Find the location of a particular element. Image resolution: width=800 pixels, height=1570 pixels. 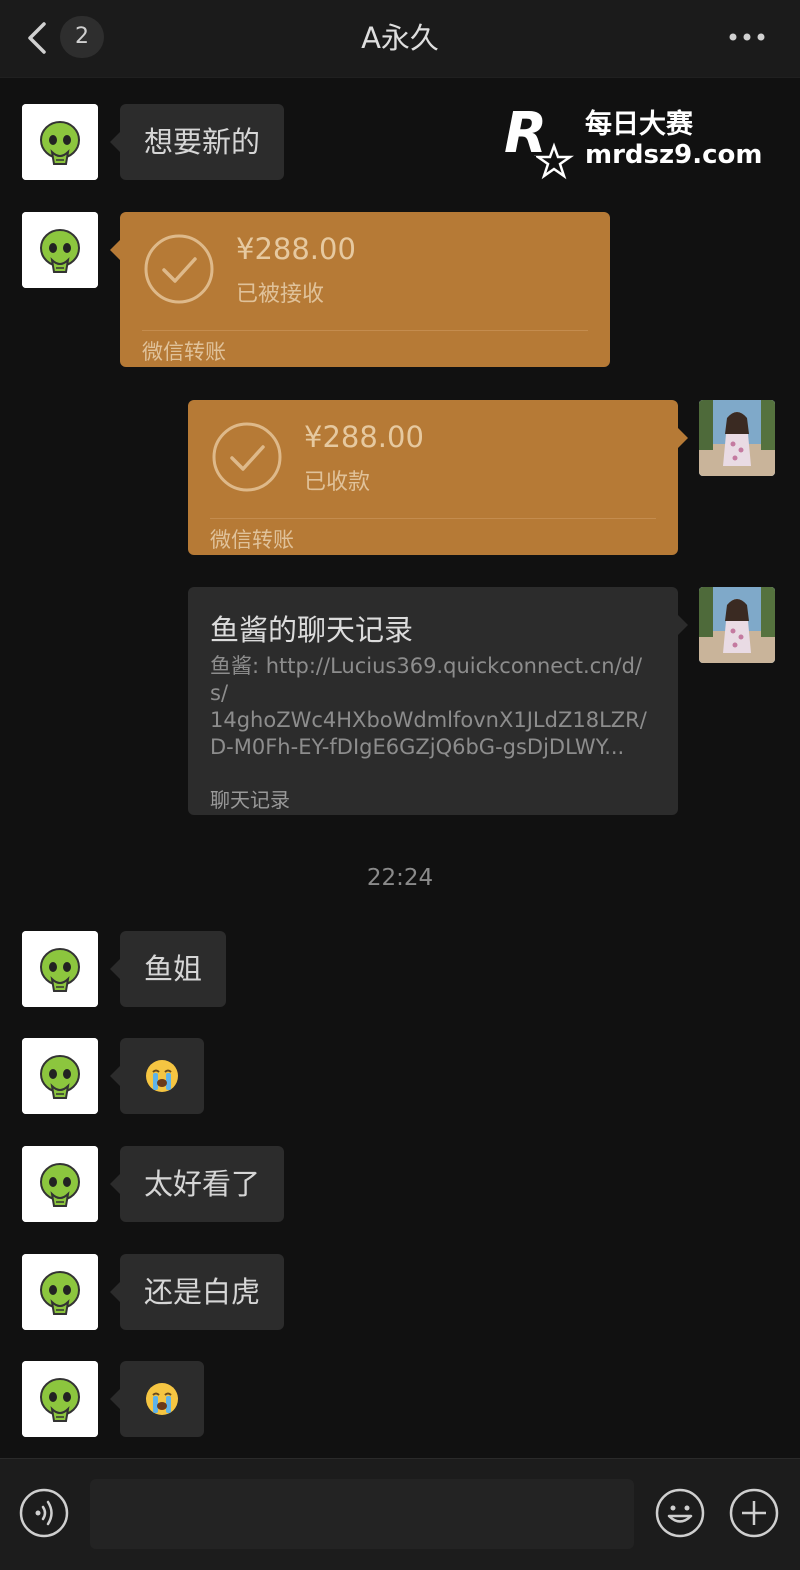

watermark-line1: 每日大赛 is located at coordinates (639, 124).